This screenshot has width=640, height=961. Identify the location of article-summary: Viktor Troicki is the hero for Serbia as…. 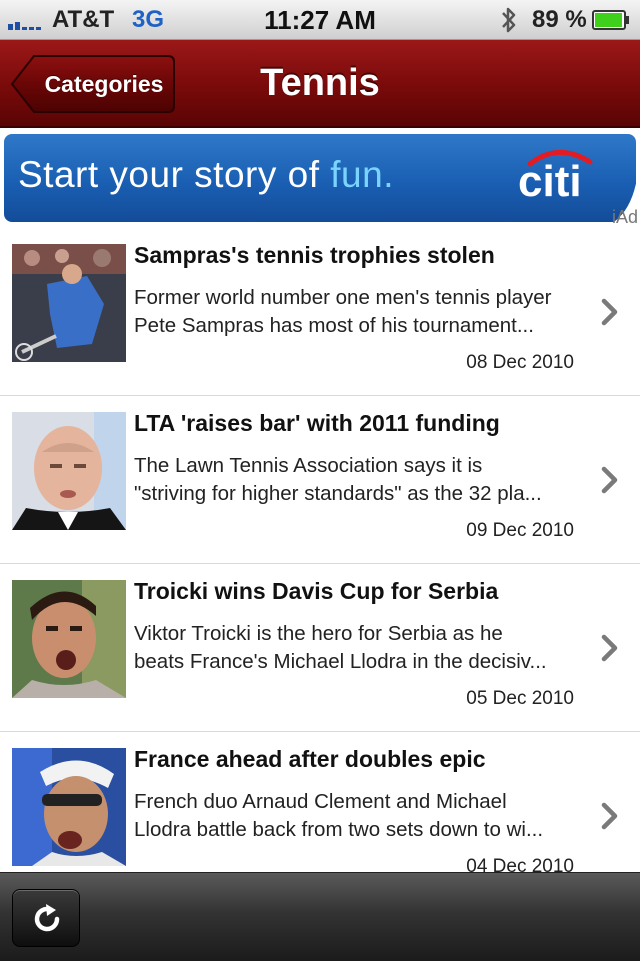
(363, 648).